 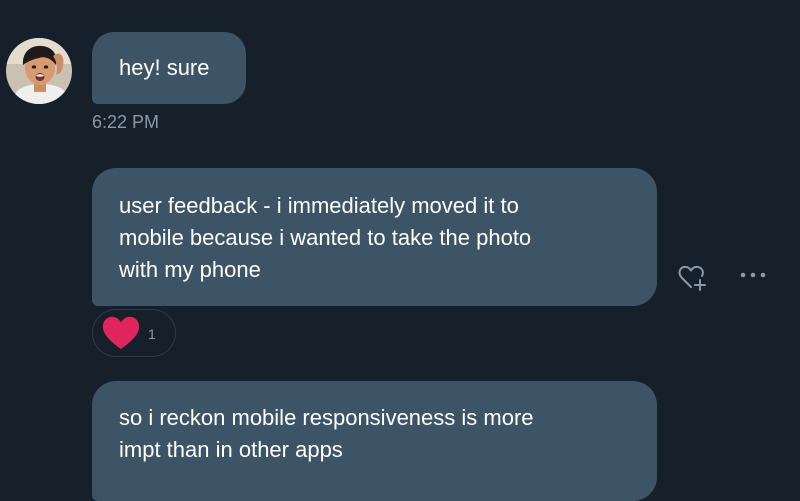 What do you see at coordinates (231, 449) in the screenshot?
I see `message-text: impt than in other apps` at bounding box center [231, 449].